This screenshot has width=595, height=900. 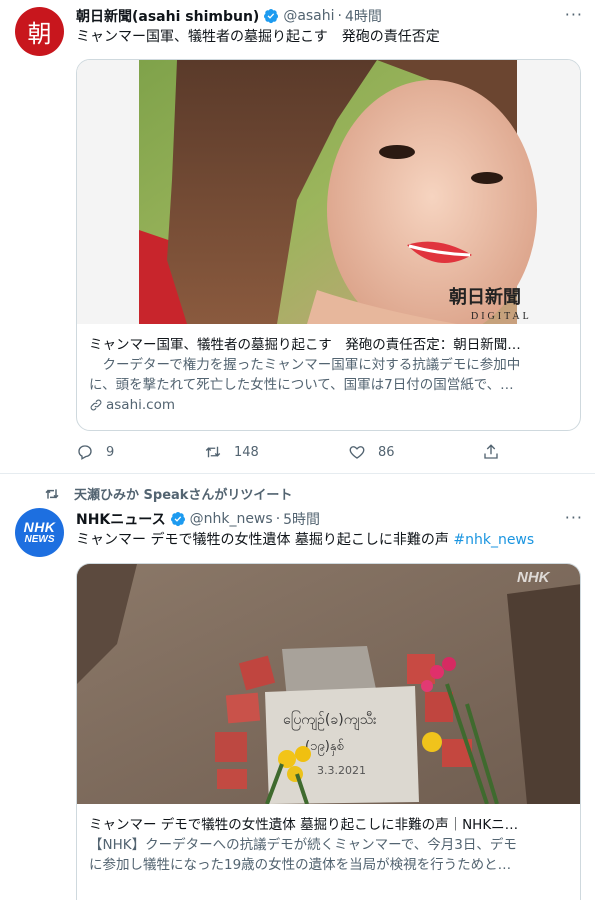 I want to click on link-icon, so click(x=96, y=405).